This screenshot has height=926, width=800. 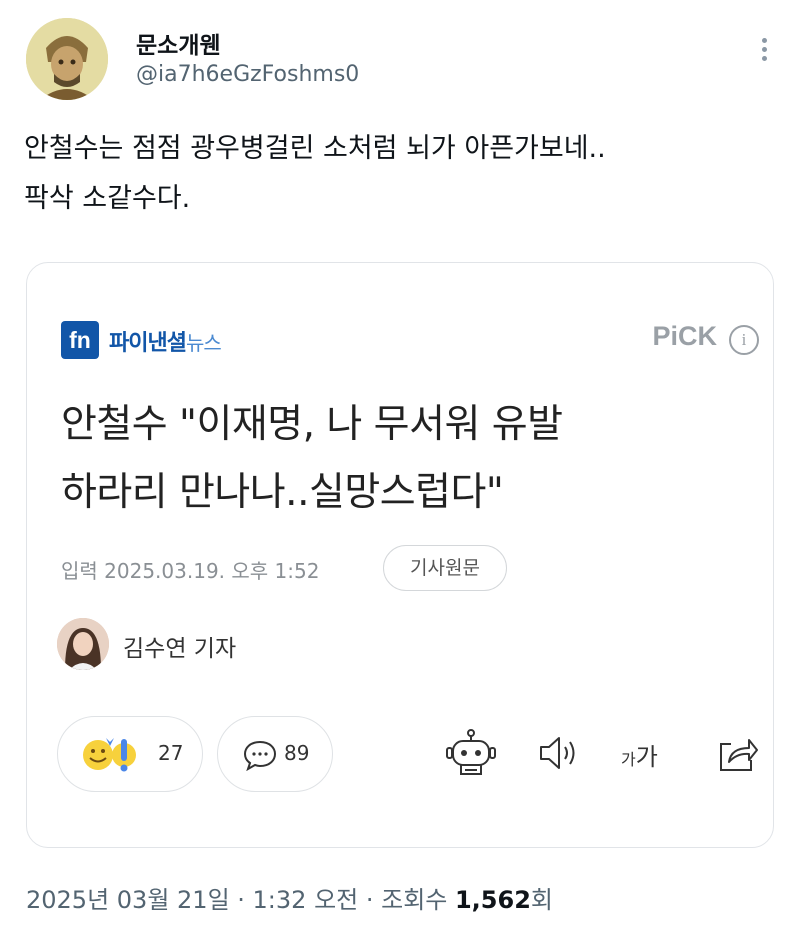 What do you see at coordinates (744, 340) in the screenshot?
I see `info-icon: i` at bounding box center [744, 340].